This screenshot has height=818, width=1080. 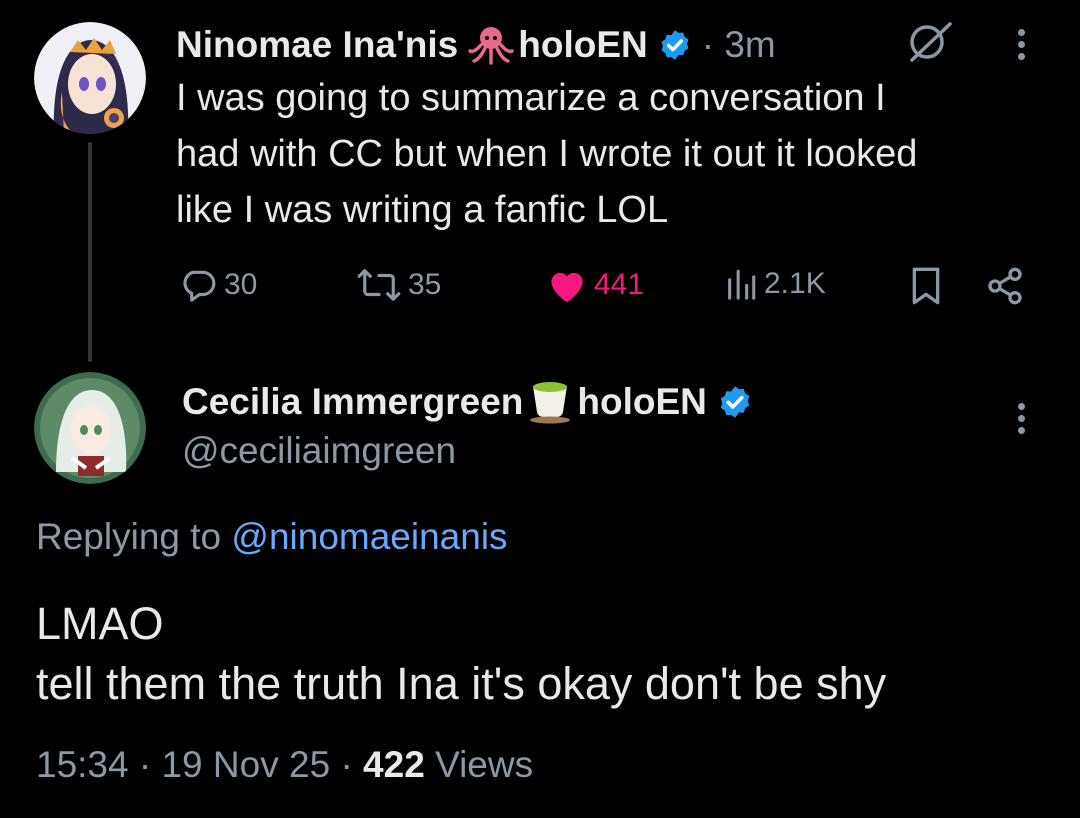 What do you see at coordinates (567, 287) in the screenshot?
I see `like-icon` at bounding box center [567, 287].